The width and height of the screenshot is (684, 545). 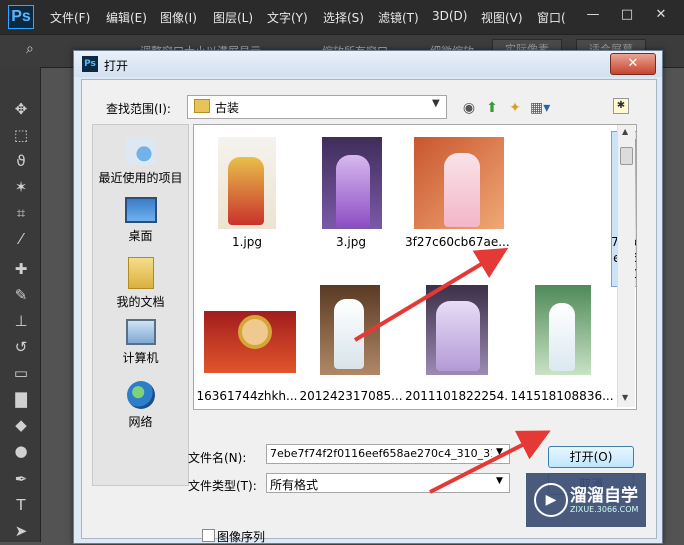 I want to click on watermark-logo: ▶ 溜溜自学 ZIXUE.3066.COM, so click(x=586, y=500).